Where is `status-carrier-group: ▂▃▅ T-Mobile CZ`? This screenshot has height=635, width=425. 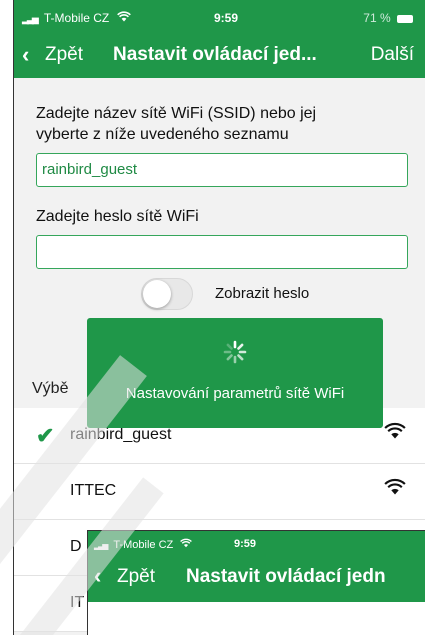
status-carrier-group: ▂▃▅ T-Mobile CZ is located at coordinates (76, 18).